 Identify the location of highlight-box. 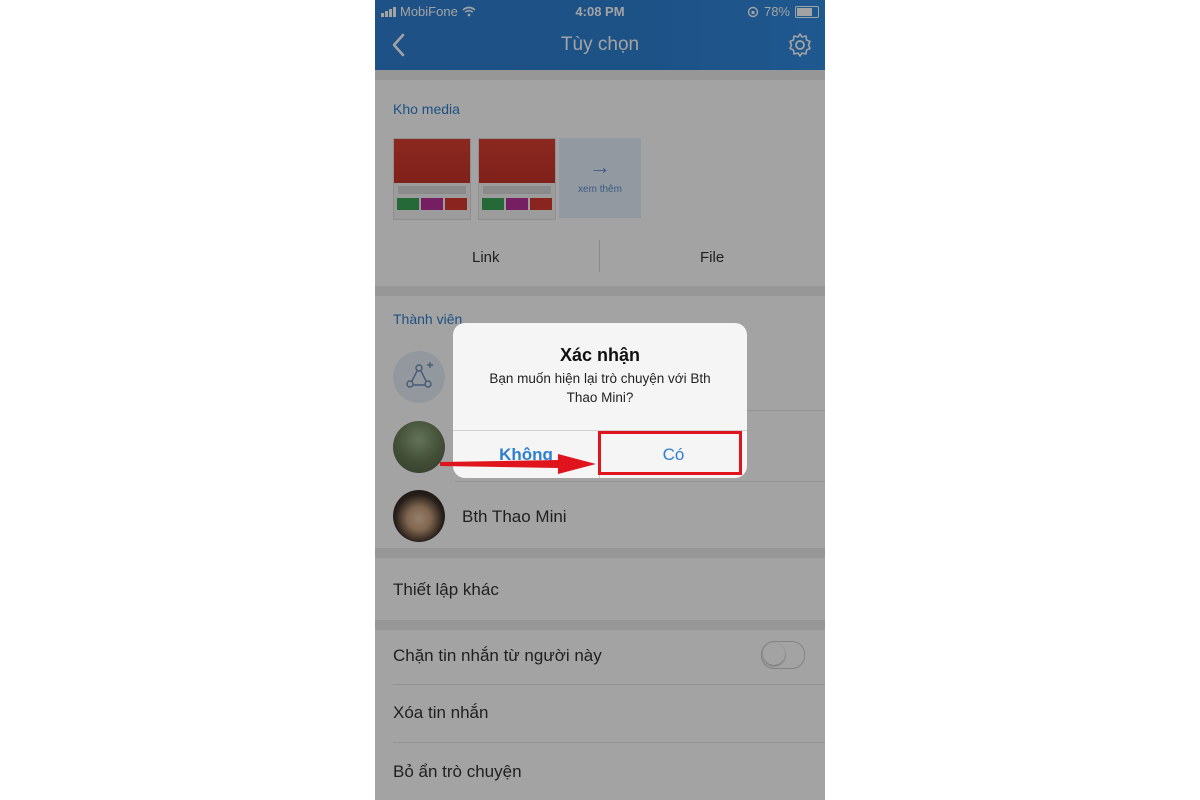
(670, 453).